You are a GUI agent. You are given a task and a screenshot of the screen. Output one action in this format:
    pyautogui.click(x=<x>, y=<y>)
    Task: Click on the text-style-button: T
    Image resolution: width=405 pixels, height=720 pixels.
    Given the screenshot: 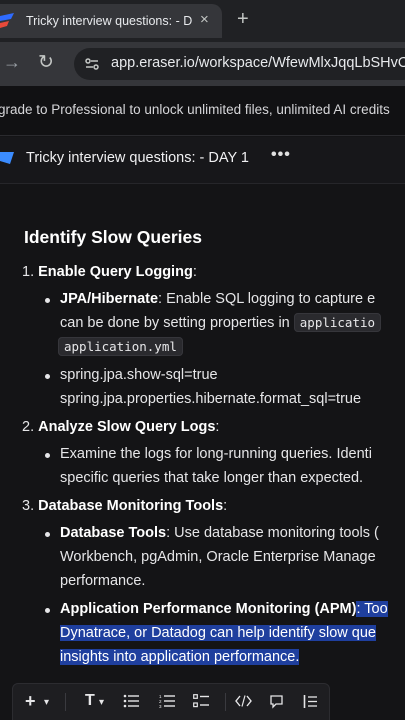 What is the action you would take?
    pyautogui.click(x=90, y=701)
    